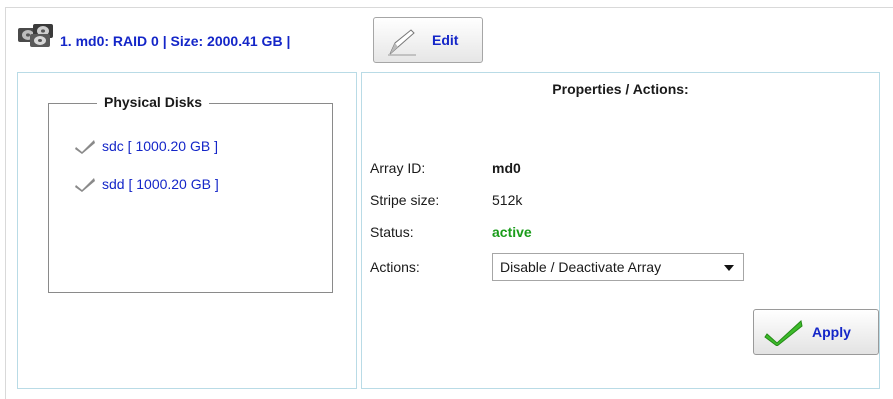 The height and width of the screenshot is (399, 893). Describe the element at coordinates (153, 102) in the screenshot. I see `physical-disks-legend: Physical Disks` at that location.